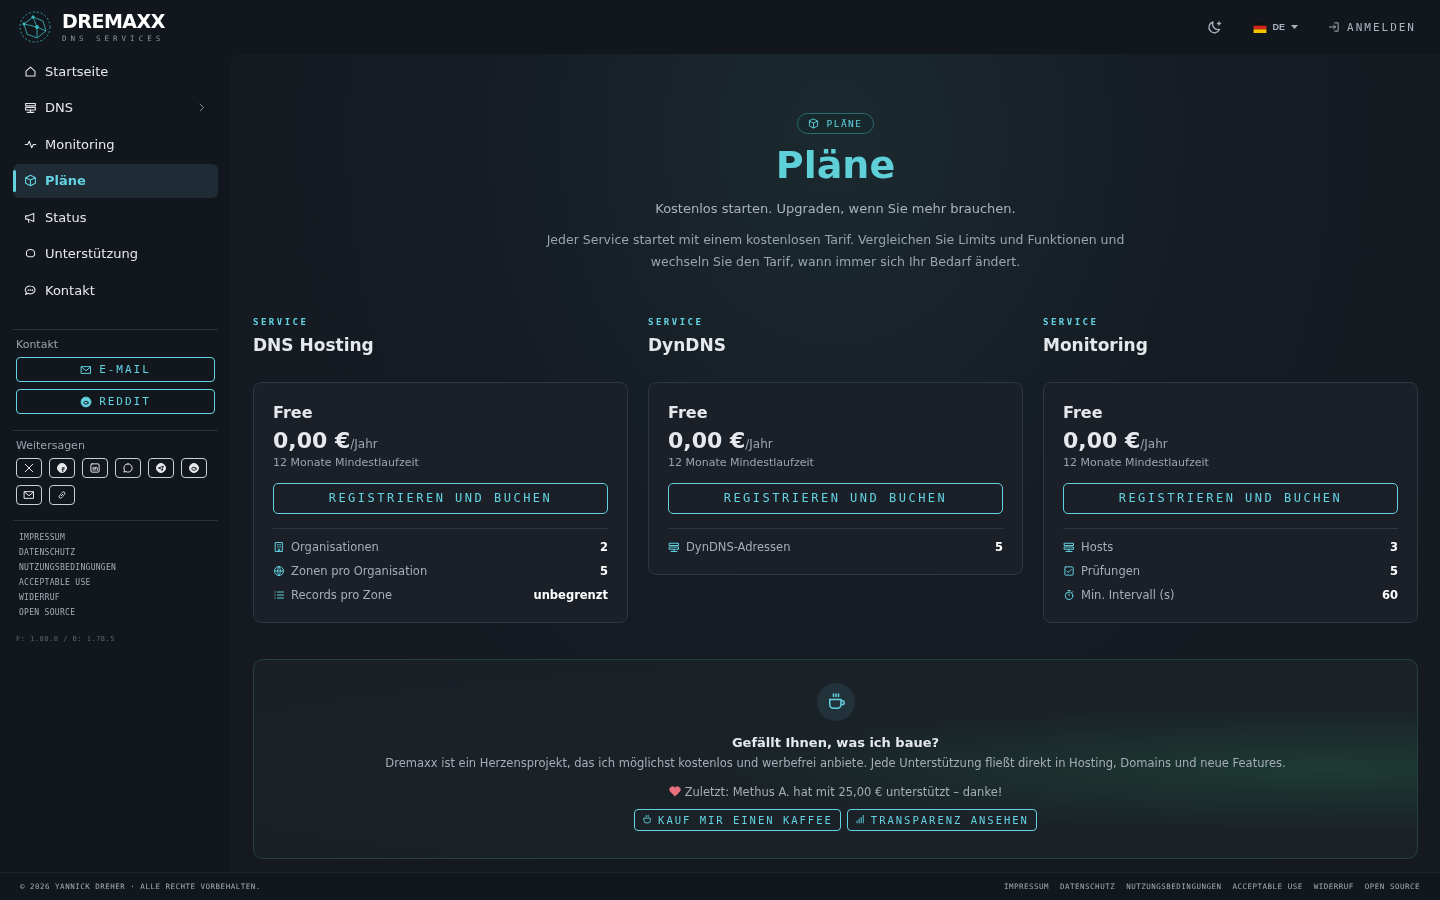 This screenshot has width=1440, height=900. I want to click on logo-icon, so click(35, 27).